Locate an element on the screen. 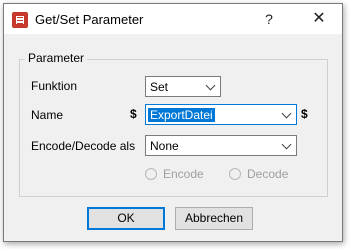 The height and width of the screenshot is (249, 350). group-label: Parameter is located at coordinates (56, 58).